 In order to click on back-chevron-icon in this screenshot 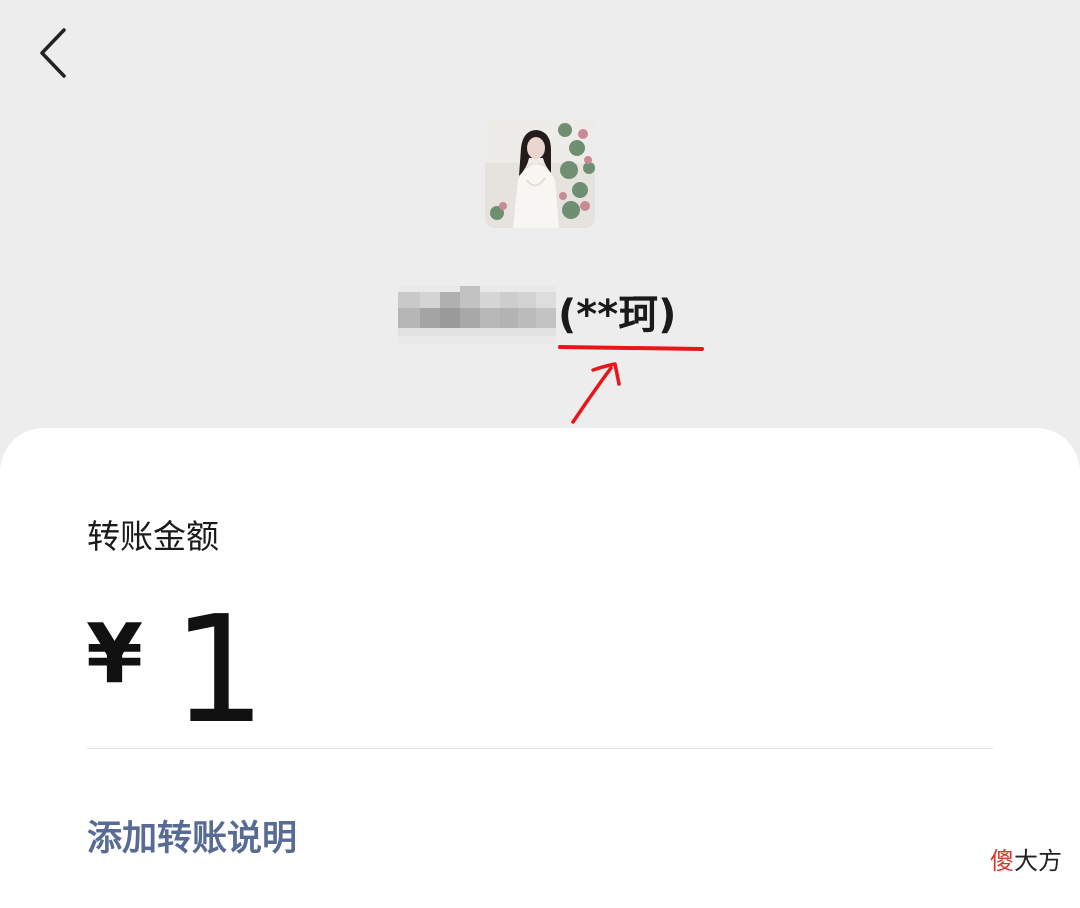, I will do `click(53, 53)`.